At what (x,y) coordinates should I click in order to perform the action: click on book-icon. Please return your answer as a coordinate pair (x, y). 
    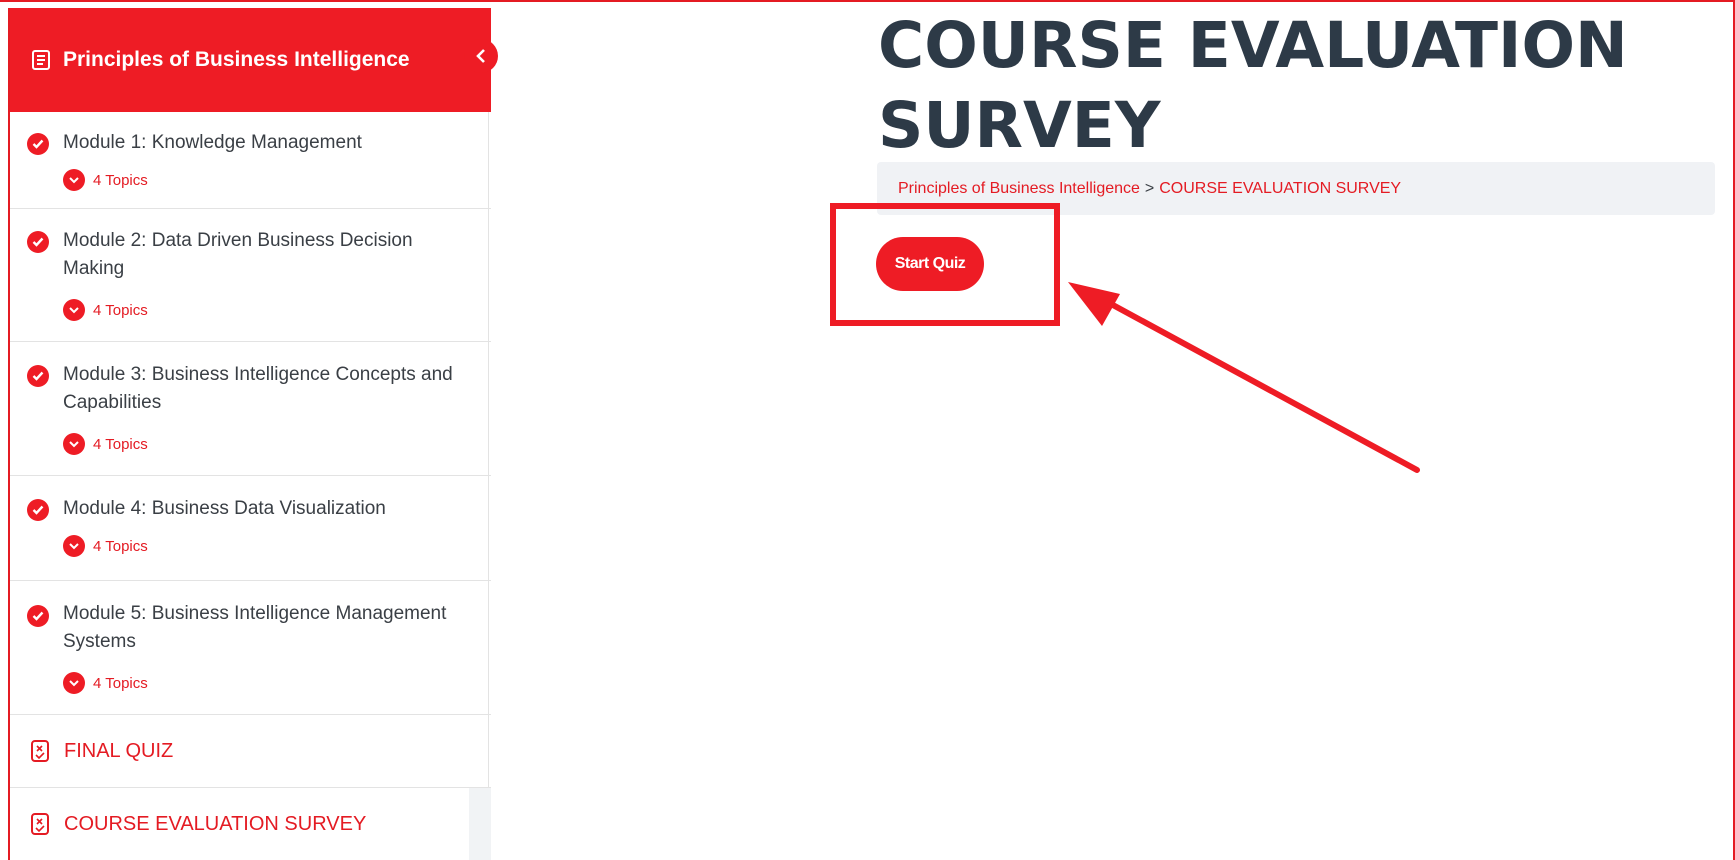
    Looking at the image, I should click on (41, 60).